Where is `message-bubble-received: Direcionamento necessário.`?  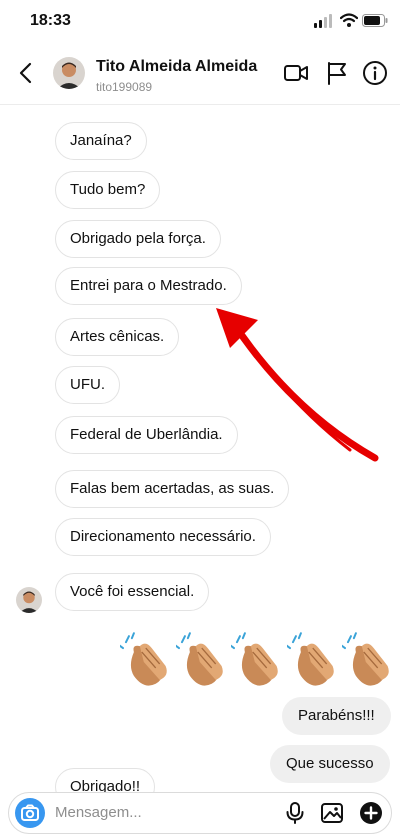
message-bubble-received: Direcionamento necessário. is located at coordinates (163, 537).